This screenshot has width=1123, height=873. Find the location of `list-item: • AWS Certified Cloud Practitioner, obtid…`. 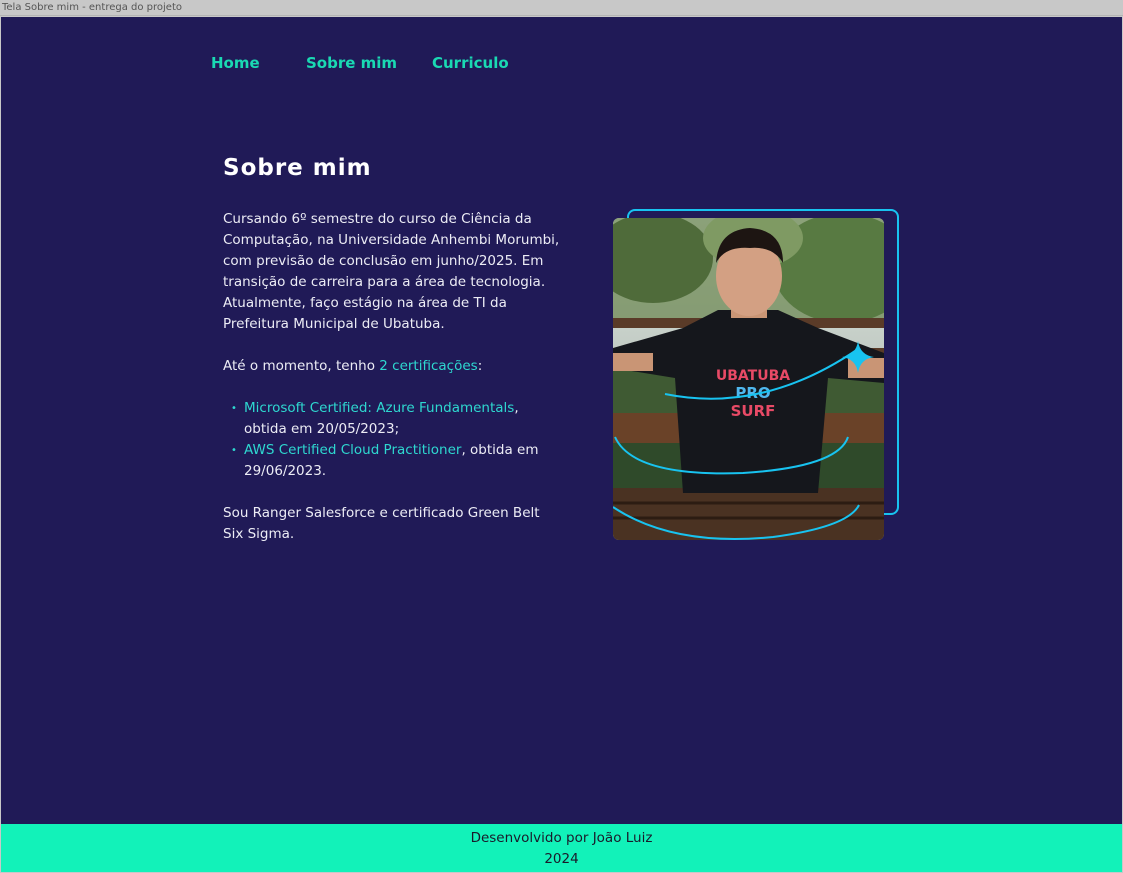

list-item: • AWS Certified Cloud Practitioner, obtid… is located at coordinates (393, 461).